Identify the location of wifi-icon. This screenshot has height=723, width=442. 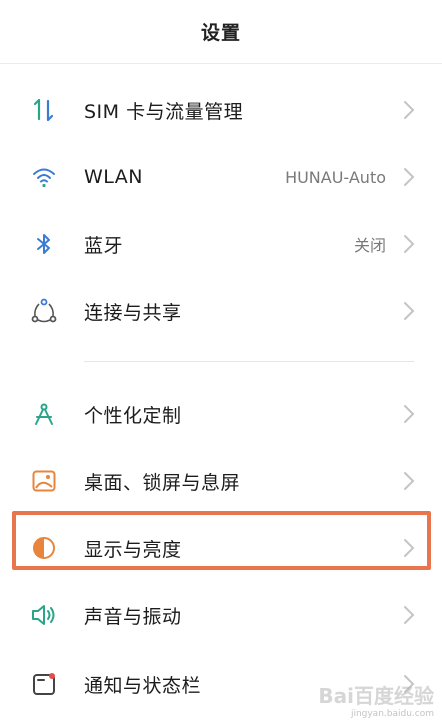
(44, 177).